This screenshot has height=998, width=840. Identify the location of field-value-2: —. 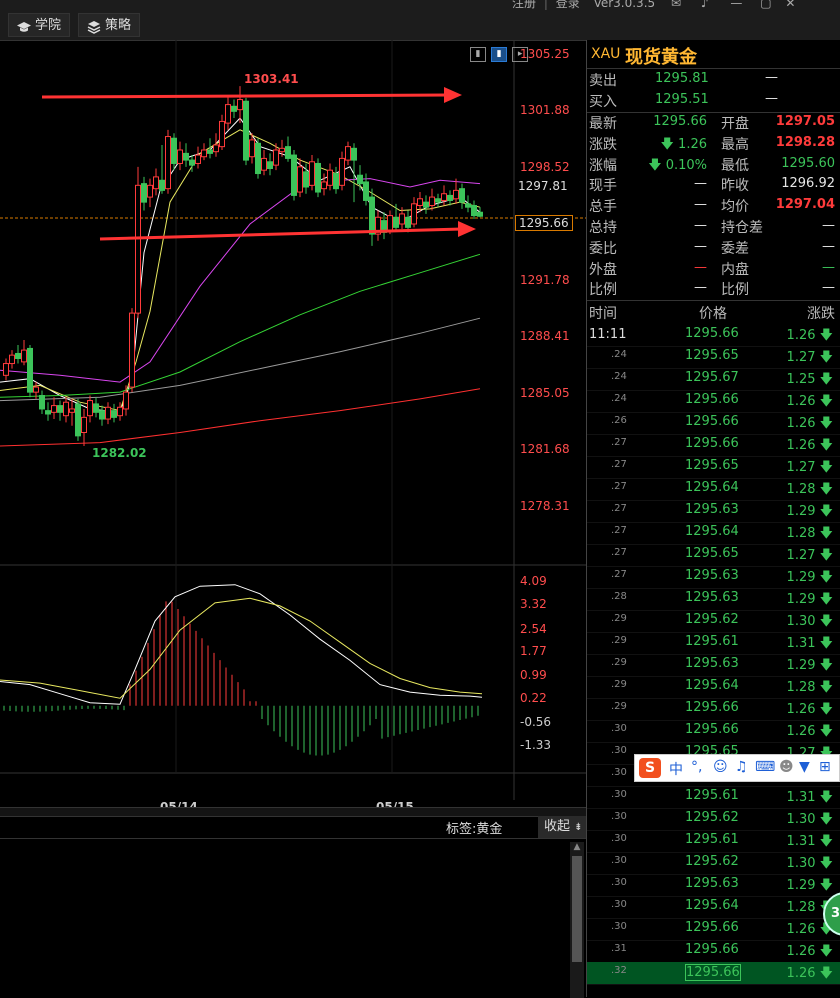
(828, 225).